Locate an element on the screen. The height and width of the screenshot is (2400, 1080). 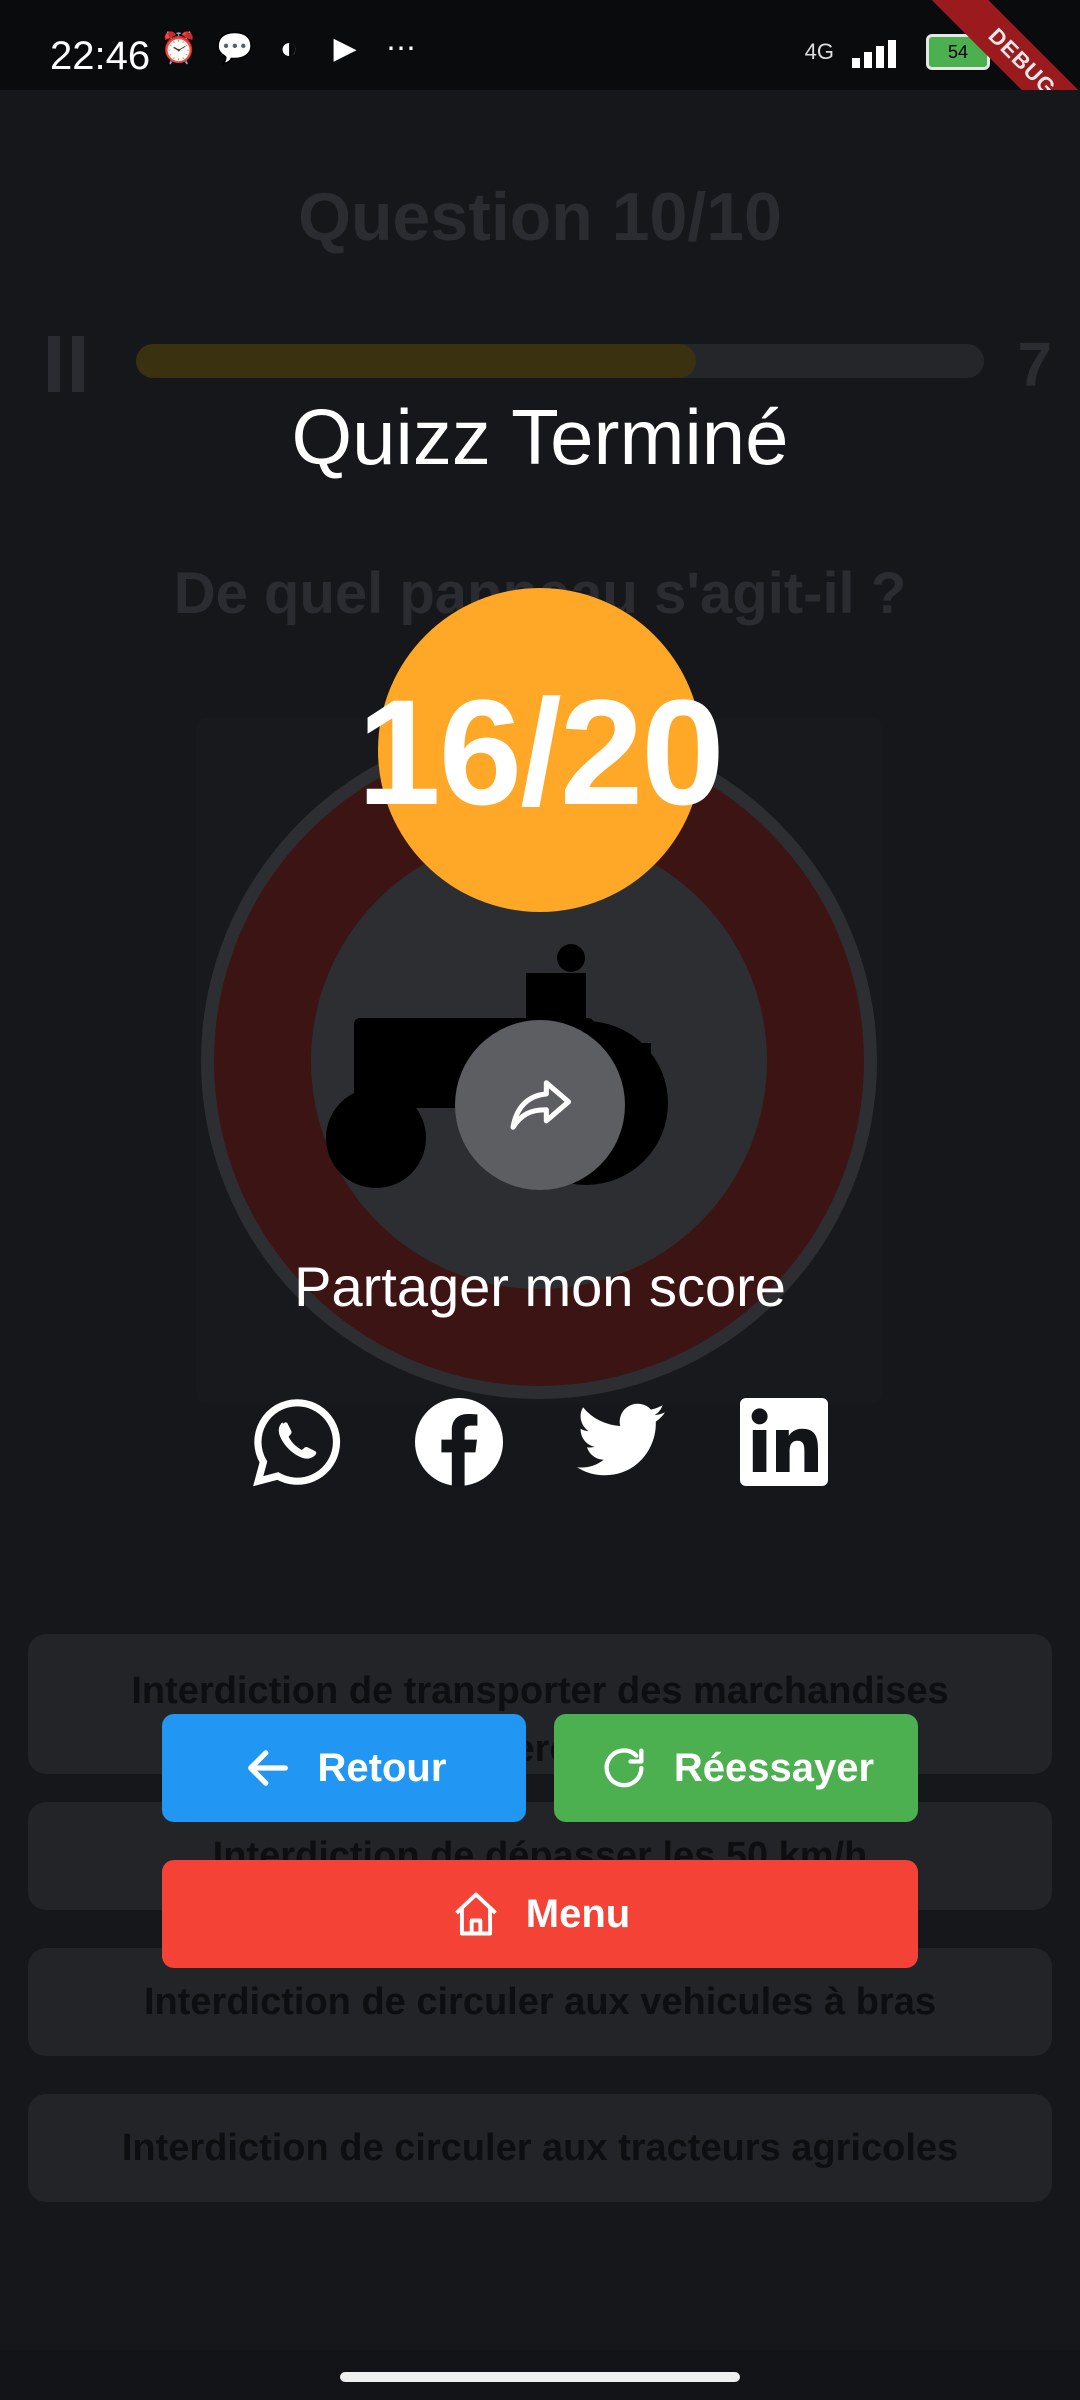
progress-bar is located at coordinates (560, 361).